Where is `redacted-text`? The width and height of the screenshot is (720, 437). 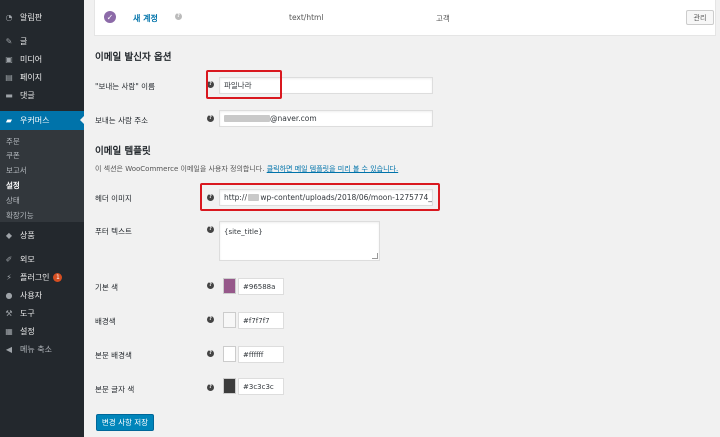
redacted-text is located at coordinates (247, 118).